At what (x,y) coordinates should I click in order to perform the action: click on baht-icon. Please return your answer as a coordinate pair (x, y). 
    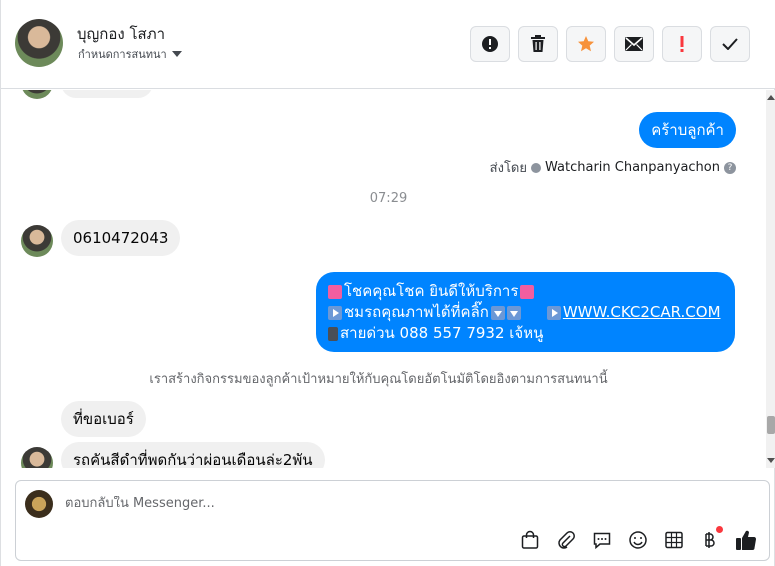
    Looking at the image, I should click on (711, 538).